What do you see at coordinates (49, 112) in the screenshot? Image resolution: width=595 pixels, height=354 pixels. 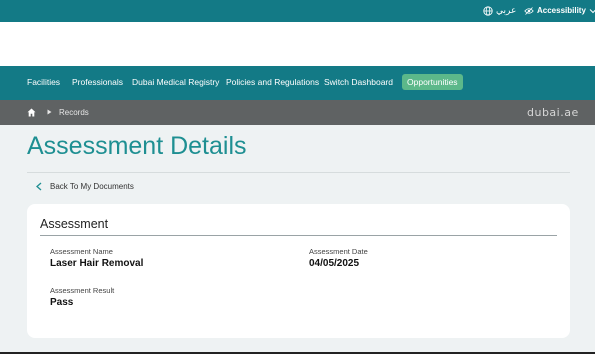 I see `caret-right-icon` at bounding box center [49, 112].